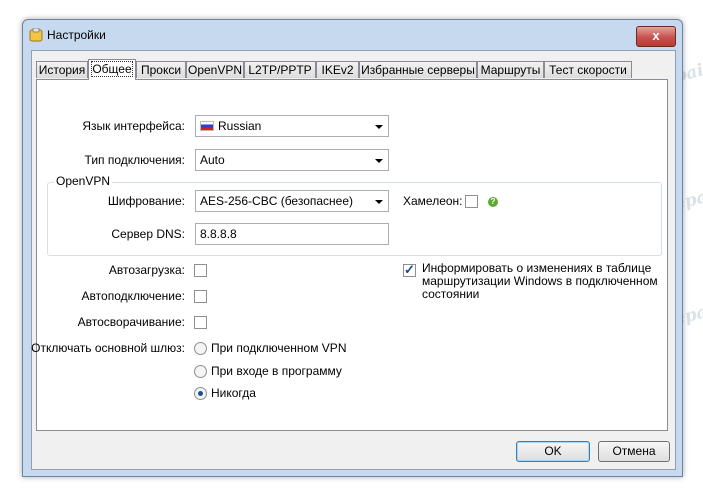 Image resolution: width=703 pixels, height=495 pixels. What do you see at coordinates (131, 322) in the screenshot?
I see `autominimize-label: Автосворачивание:` at bounding box center [131, 322].